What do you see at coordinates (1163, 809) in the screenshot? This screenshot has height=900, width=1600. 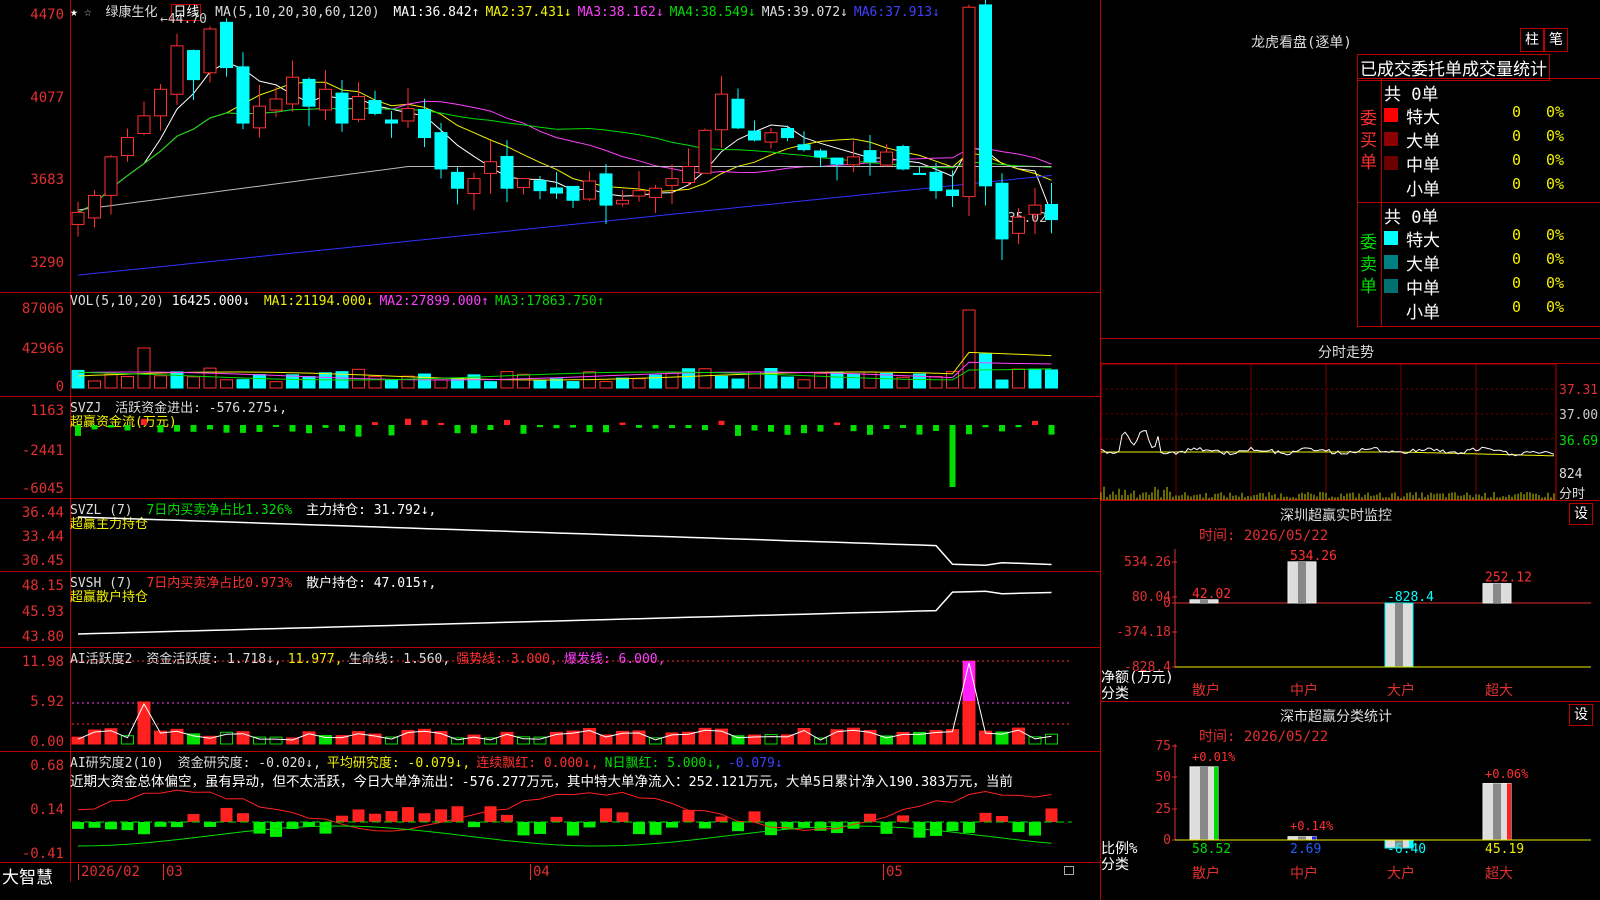 I see `y-label: 25` at bounding box center [1163, 809].